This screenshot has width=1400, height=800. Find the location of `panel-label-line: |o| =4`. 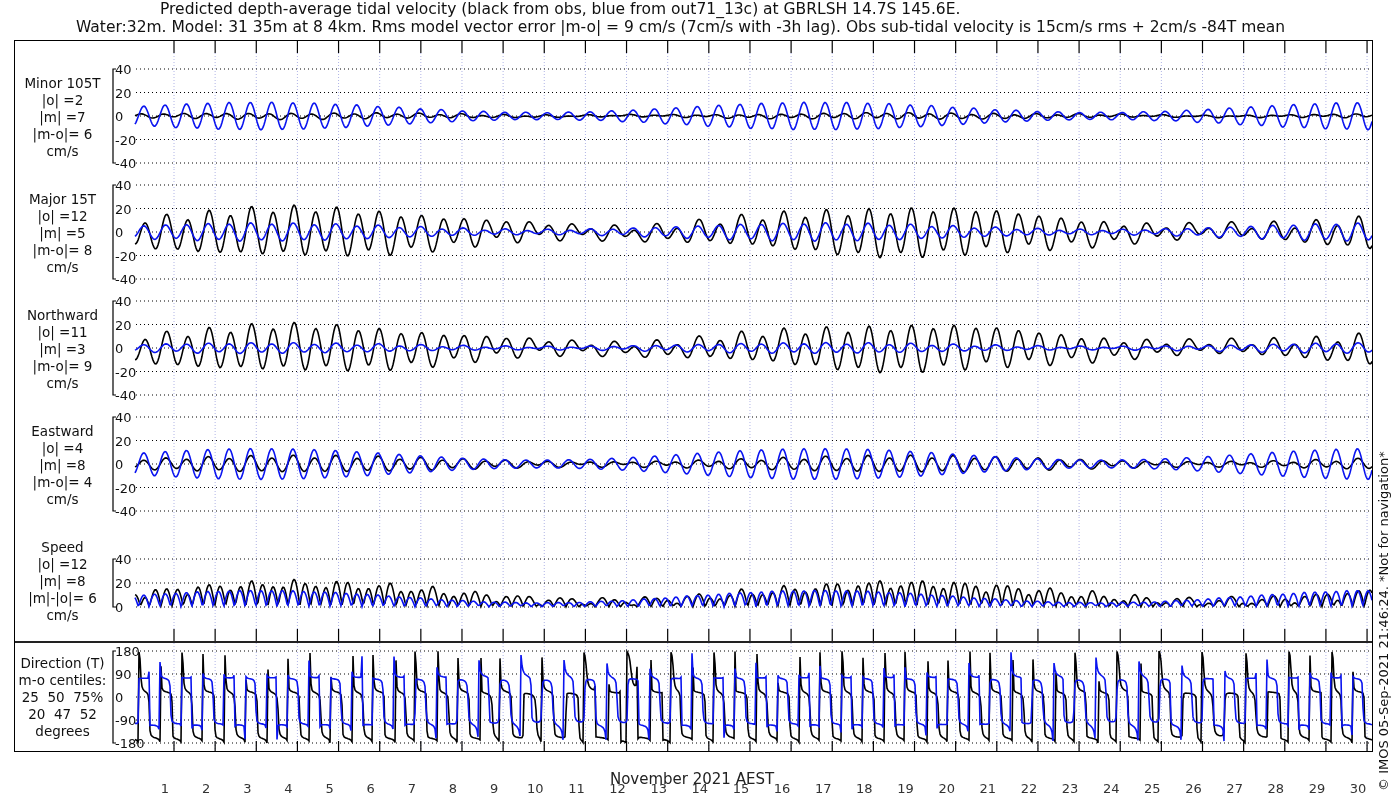

panel-label-line: |o| =4 is located at coordinates (62, 448).